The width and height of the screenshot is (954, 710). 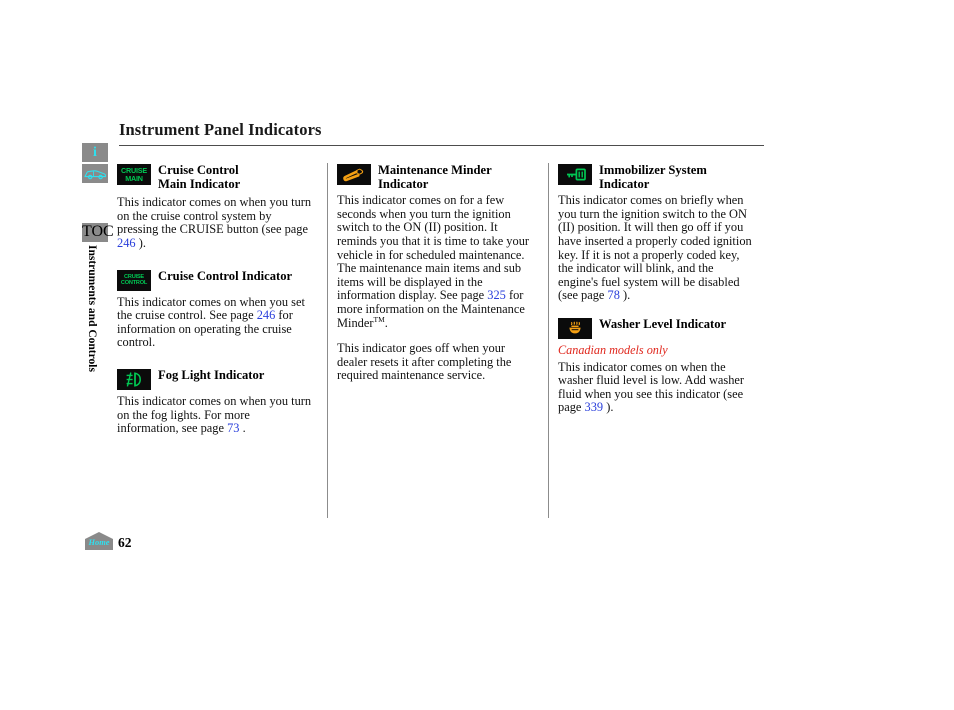 What do you see at coordinates (199, 183) in the screenshot?
I see `indicator-title-line2: Main Indicator` at bounding box center [199, 183].